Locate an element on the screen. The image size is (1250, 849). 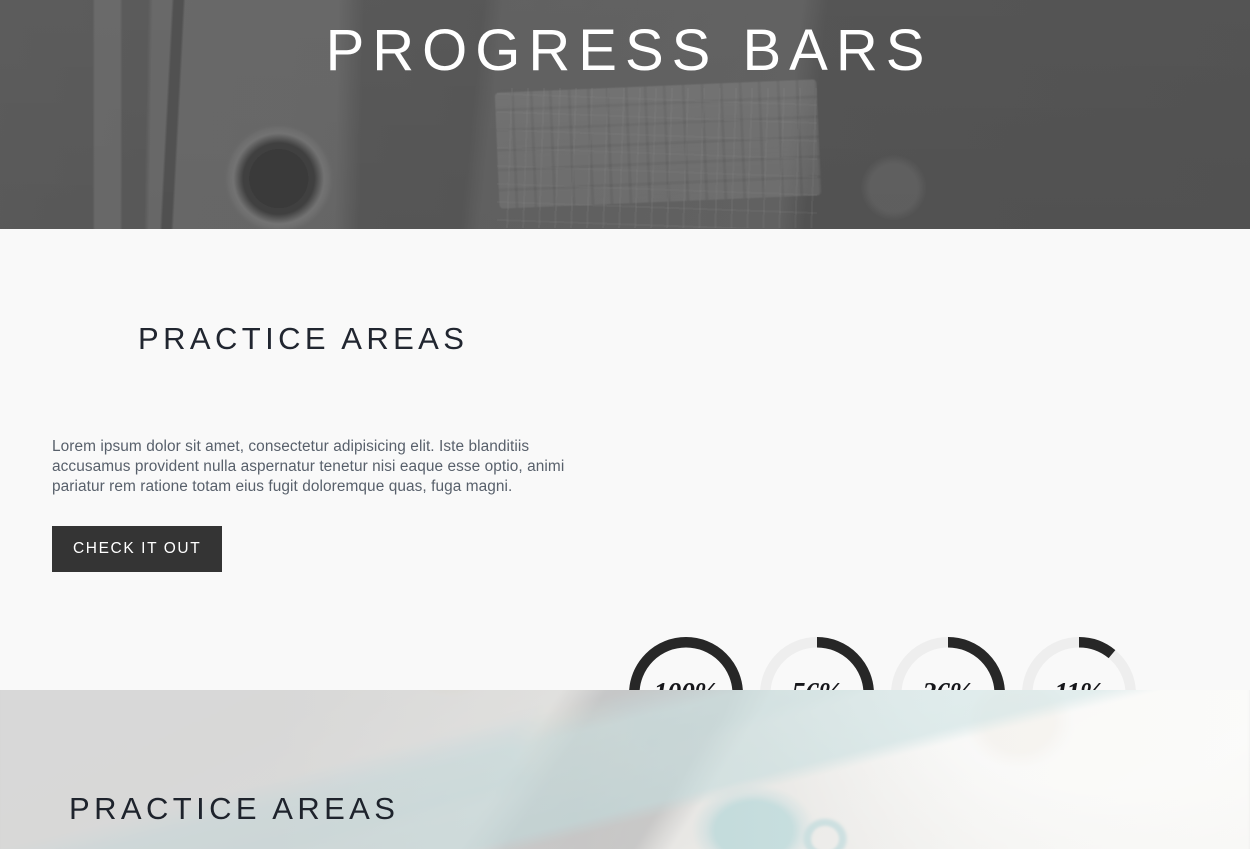
progress-ring: 11% is located at coordinates (1078, 663).